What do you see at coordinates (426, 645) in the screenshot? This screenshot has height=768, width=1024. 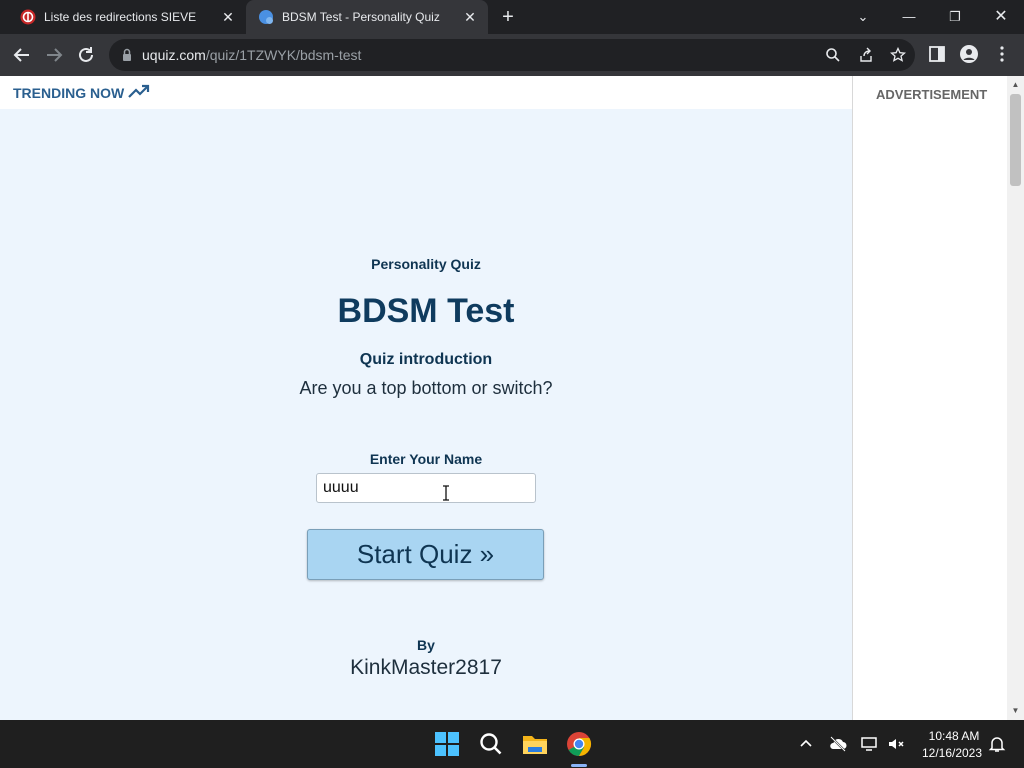 I see `by-label: By` at bounding box center [426, 645].